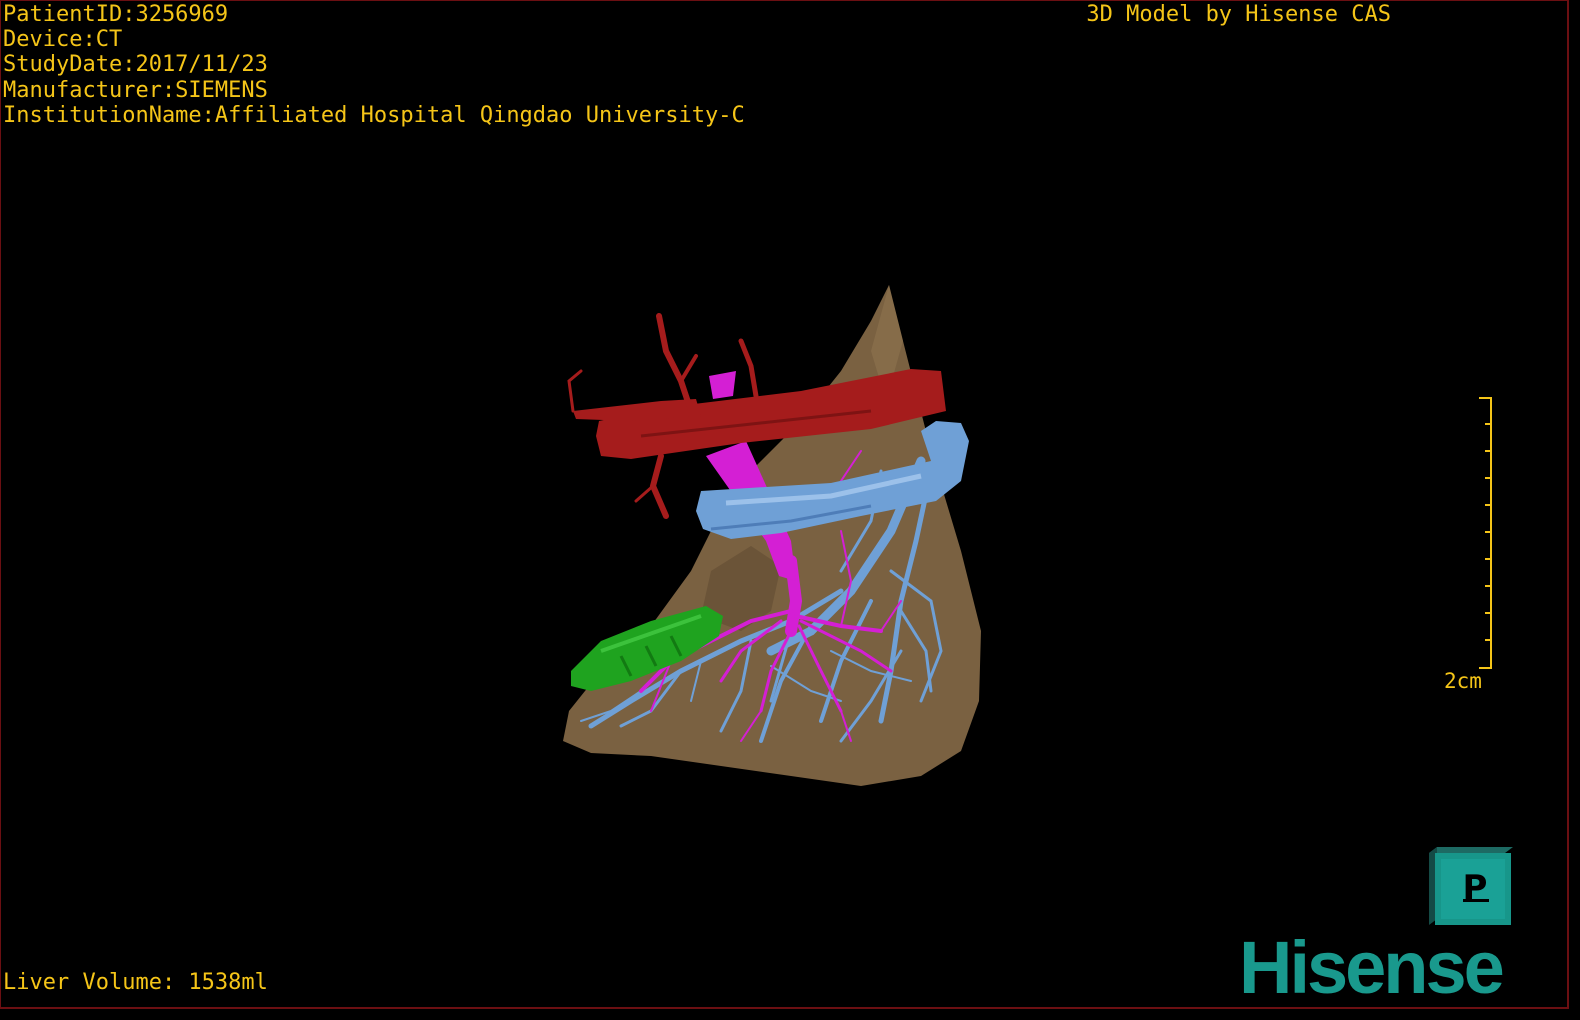 This screenshot has width=1580, height=1020. What do you see at coordinates (63, 40) in the screenshot?
I see `device-text: Device:CT` at bounding box center [63, 40].